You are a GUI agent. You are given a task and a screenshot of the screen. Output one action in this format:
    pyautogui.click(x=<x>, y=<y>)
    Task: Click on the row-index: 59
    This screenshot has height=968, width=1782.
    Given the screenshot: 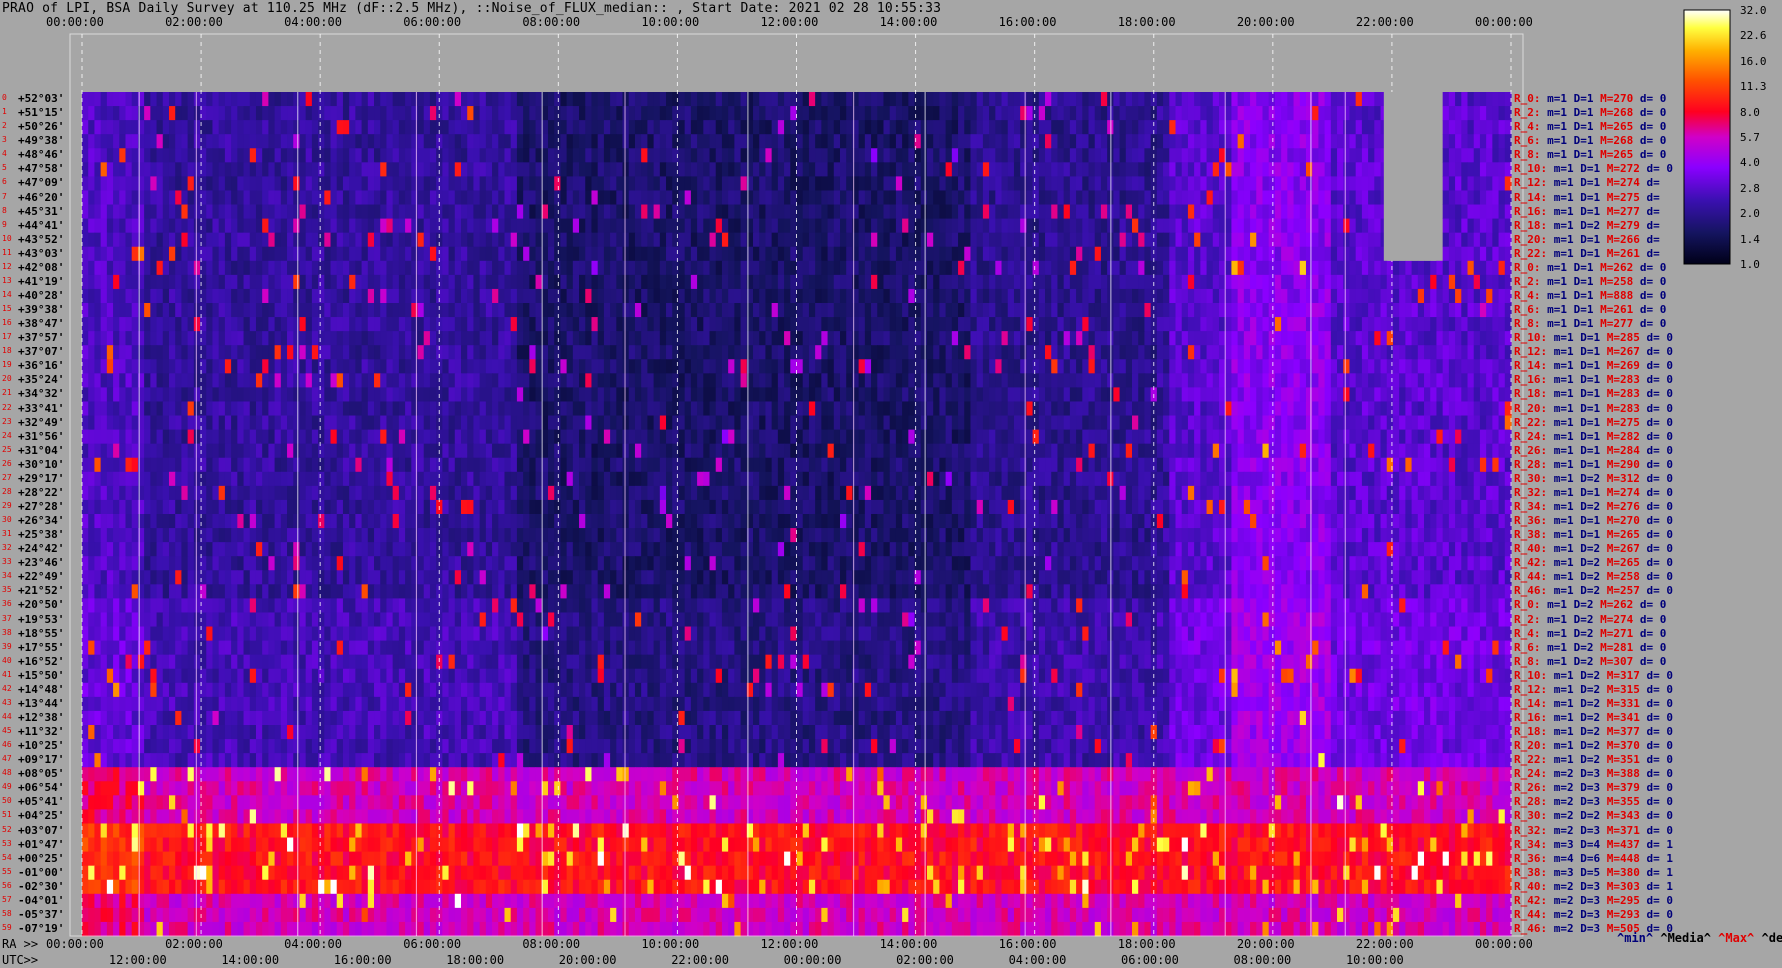 What is the action you would take?
    pyautogui.click(x=7, y=927)
    